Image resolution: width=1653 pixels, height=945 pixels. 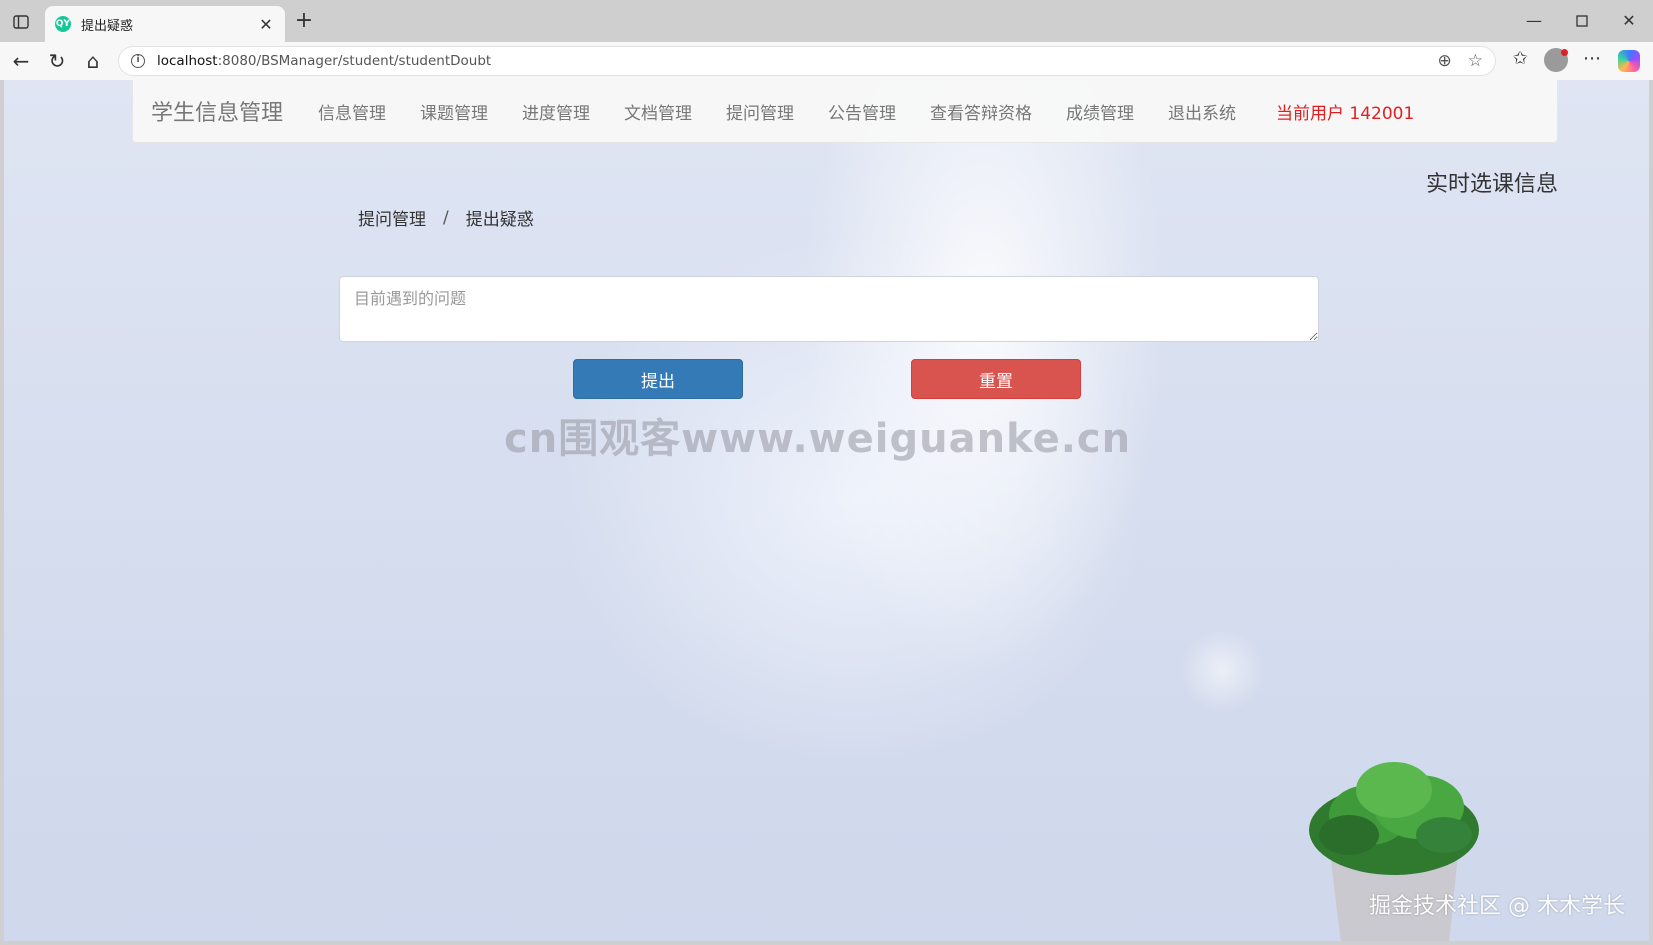 What do you see at coordinates (304, 22) in the screenshot?
I see `new-tab-icon: +` at bounding box center [304, 22].